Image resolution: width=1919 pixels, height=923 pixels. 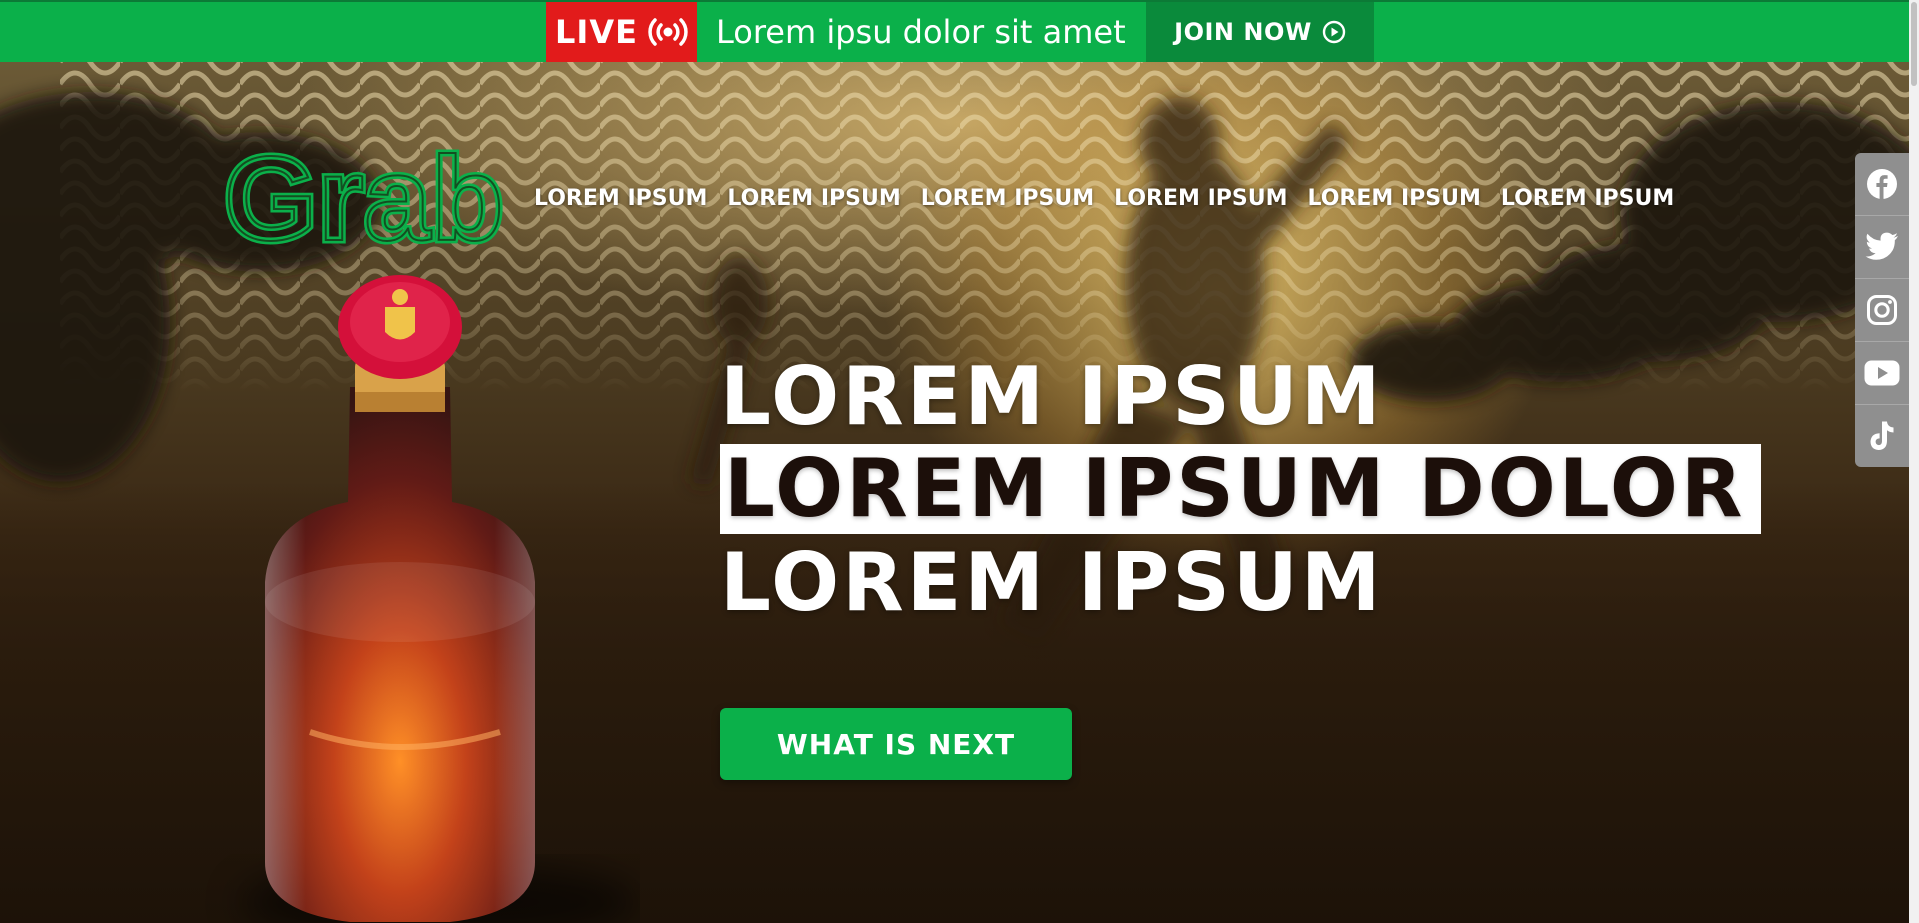 I want to click on tiktok-icon, so click(x=1882, y=435).